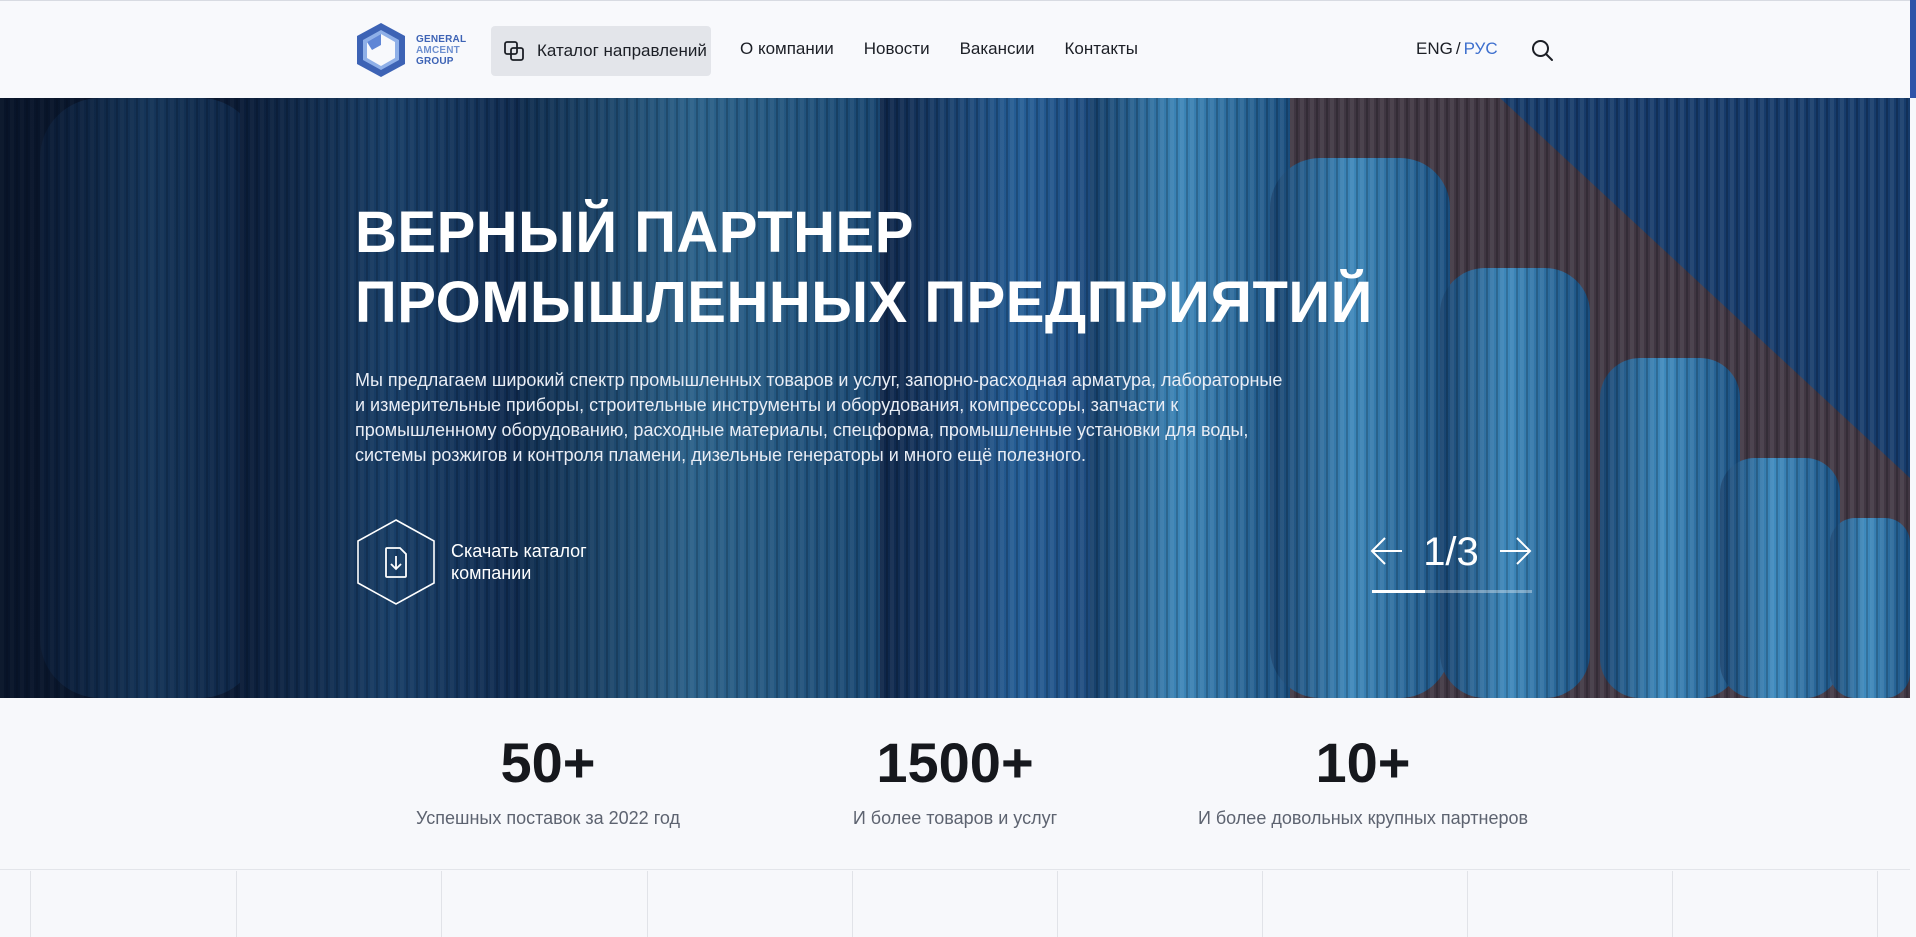 This screenshot has height=937, width=1916. What do you see at coordinates (955, 904) in the screenshot?
I see `partners-grid` at bounding box center [955, 904].